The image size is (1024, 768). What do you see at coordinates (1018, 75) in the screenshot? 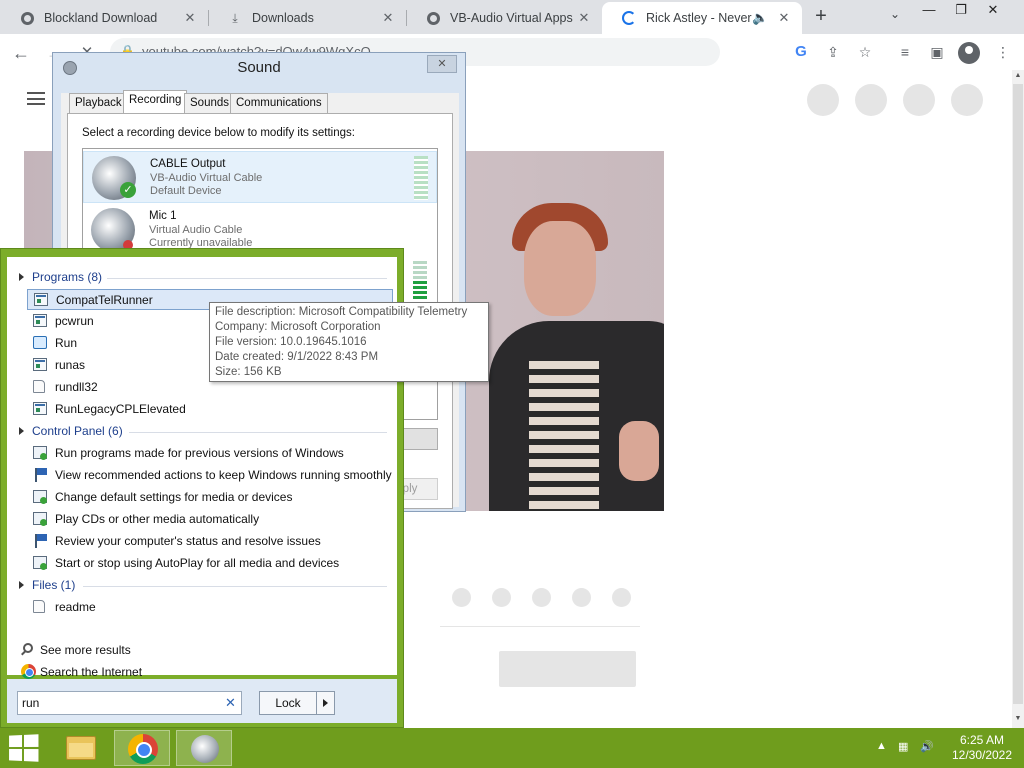
I see `scroll-up-arrow-icon: ▲` at bounding box center [1018, 75].